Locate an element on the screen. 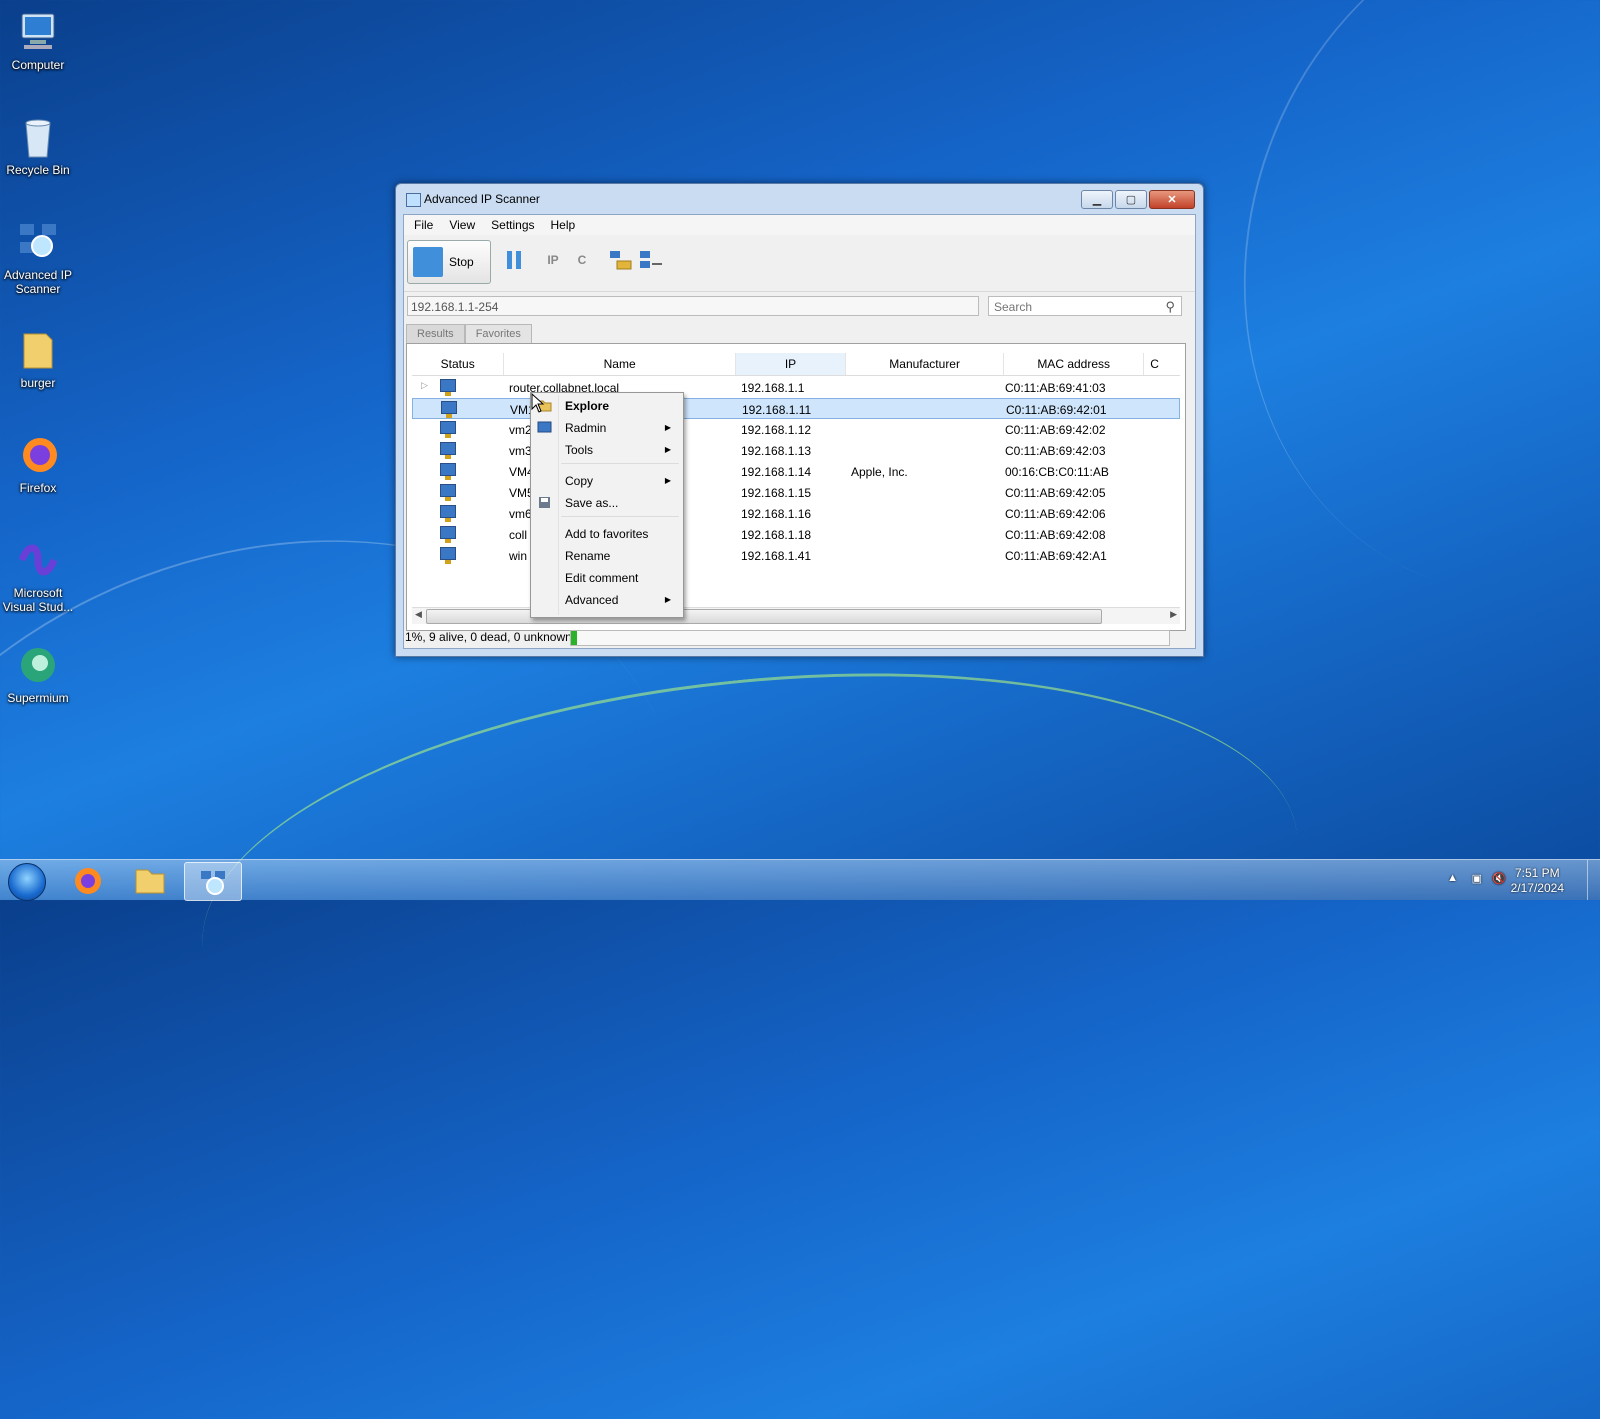  volume-muted-icon: 🔇 is located at coordinates (1499, 878).